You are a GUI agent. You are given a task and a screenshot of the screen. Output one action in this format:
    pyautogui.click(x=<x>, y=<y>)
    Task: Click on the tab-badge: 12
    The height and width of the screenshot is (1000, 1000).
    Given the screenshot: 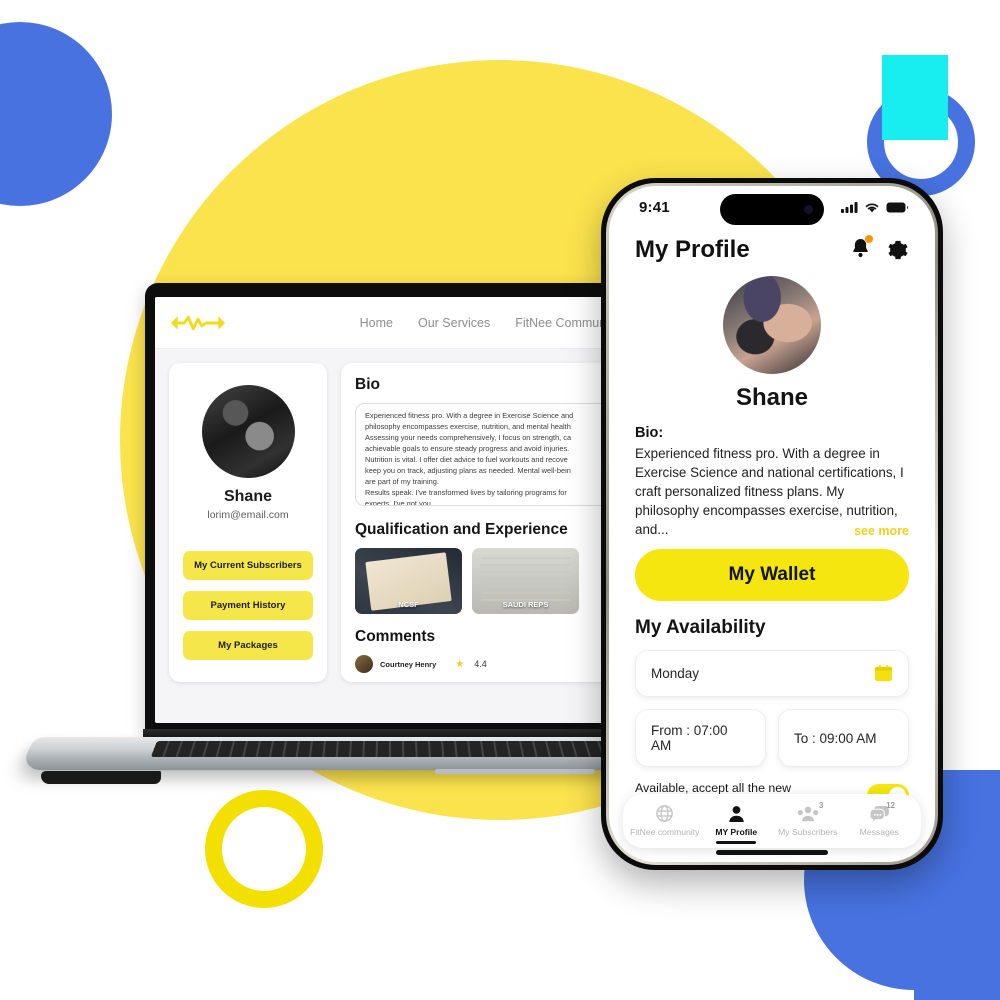 What is the action you would take?
    pyautogui.click(x=890, y=805)
    